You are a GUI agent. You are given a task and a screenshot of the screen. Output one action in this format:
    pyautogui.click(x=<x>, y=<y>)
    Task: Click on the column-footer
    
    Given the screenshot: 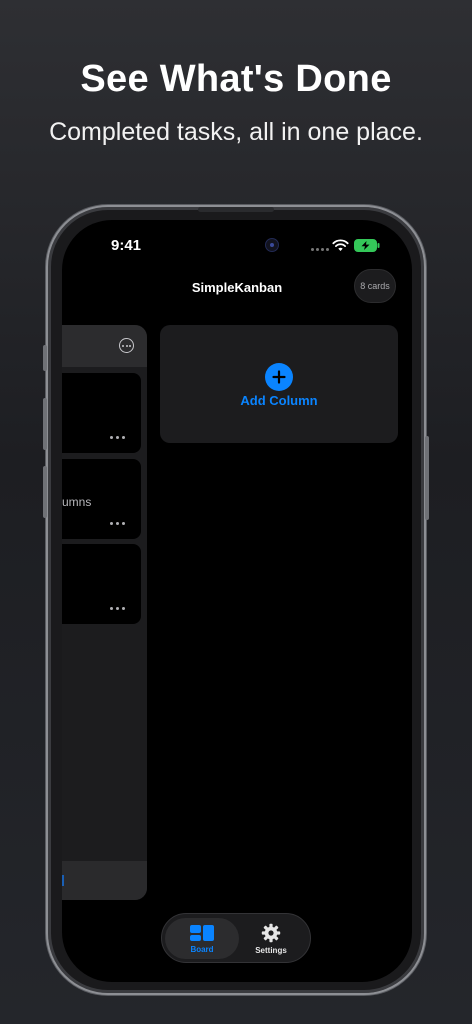 What is the action you would take?
    pyautogui.click(x=104, y=880)
    